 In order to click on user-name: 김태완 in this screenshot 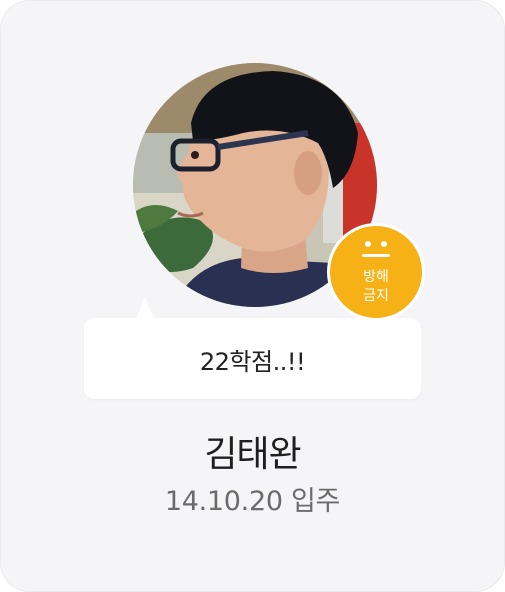, I will do `click(252, 454)`.